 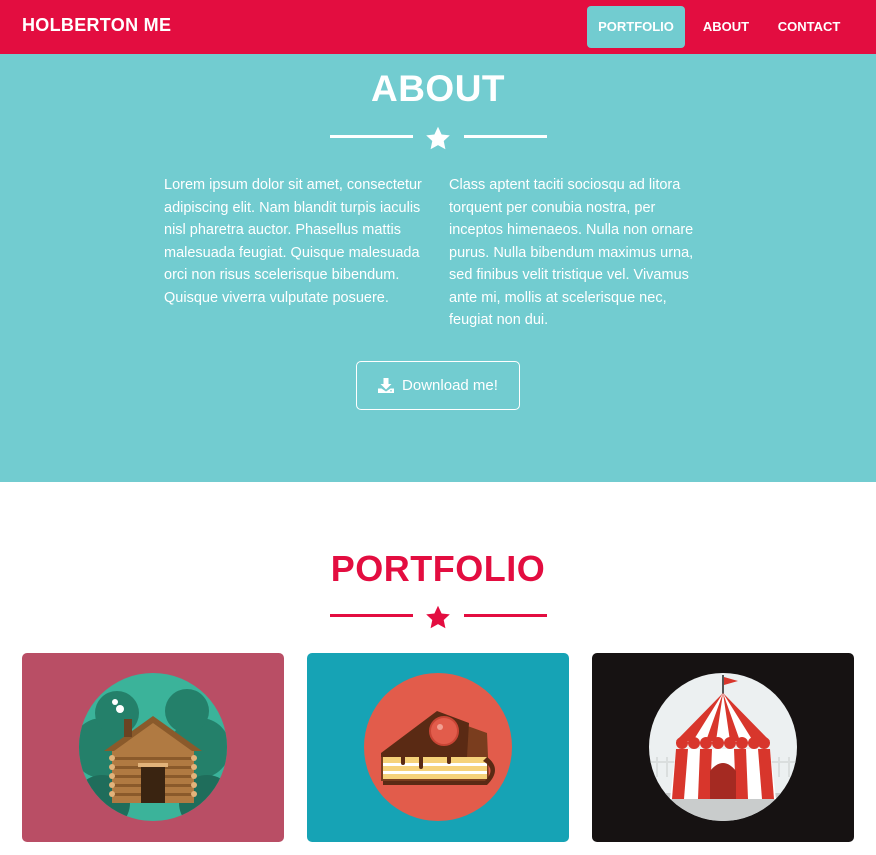 I want to click on portfolio-item-cake, so click(x=438, y=747).